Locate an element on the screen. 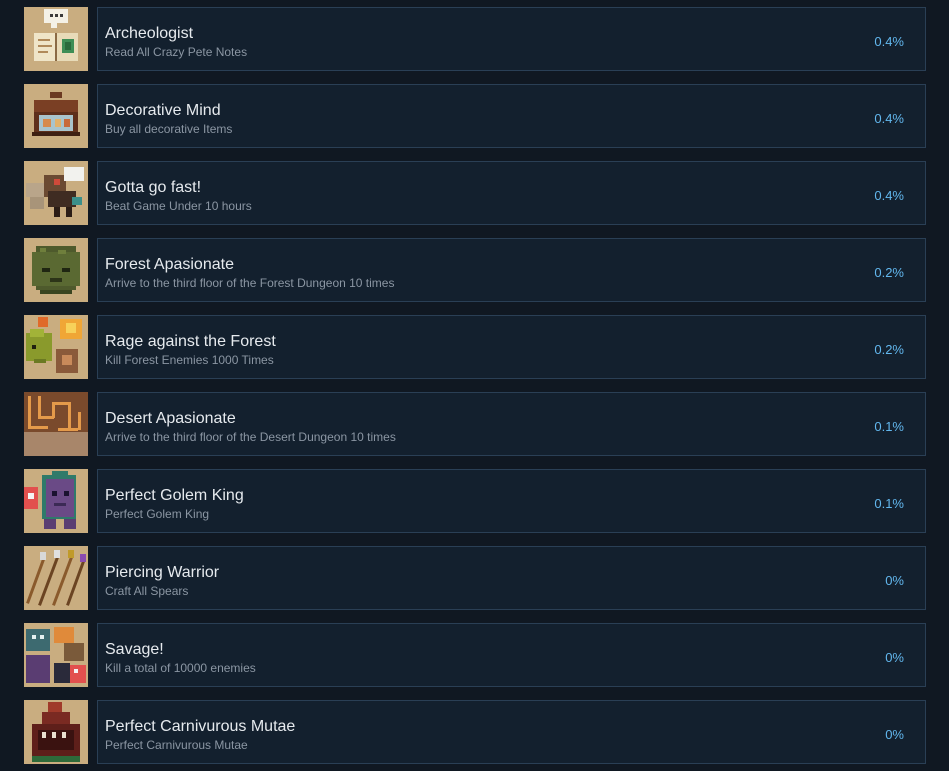  achievement-description: Perfect Golem King is located at coordinates (157, 514).